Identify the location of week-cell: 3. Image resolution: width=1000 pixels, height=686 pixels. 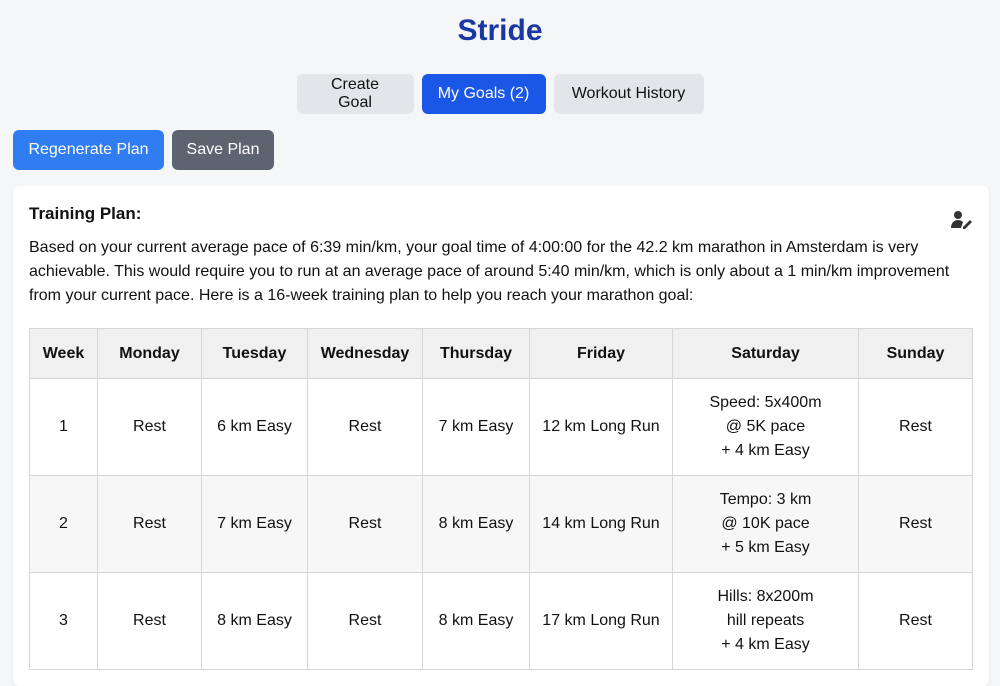
(63, 621).